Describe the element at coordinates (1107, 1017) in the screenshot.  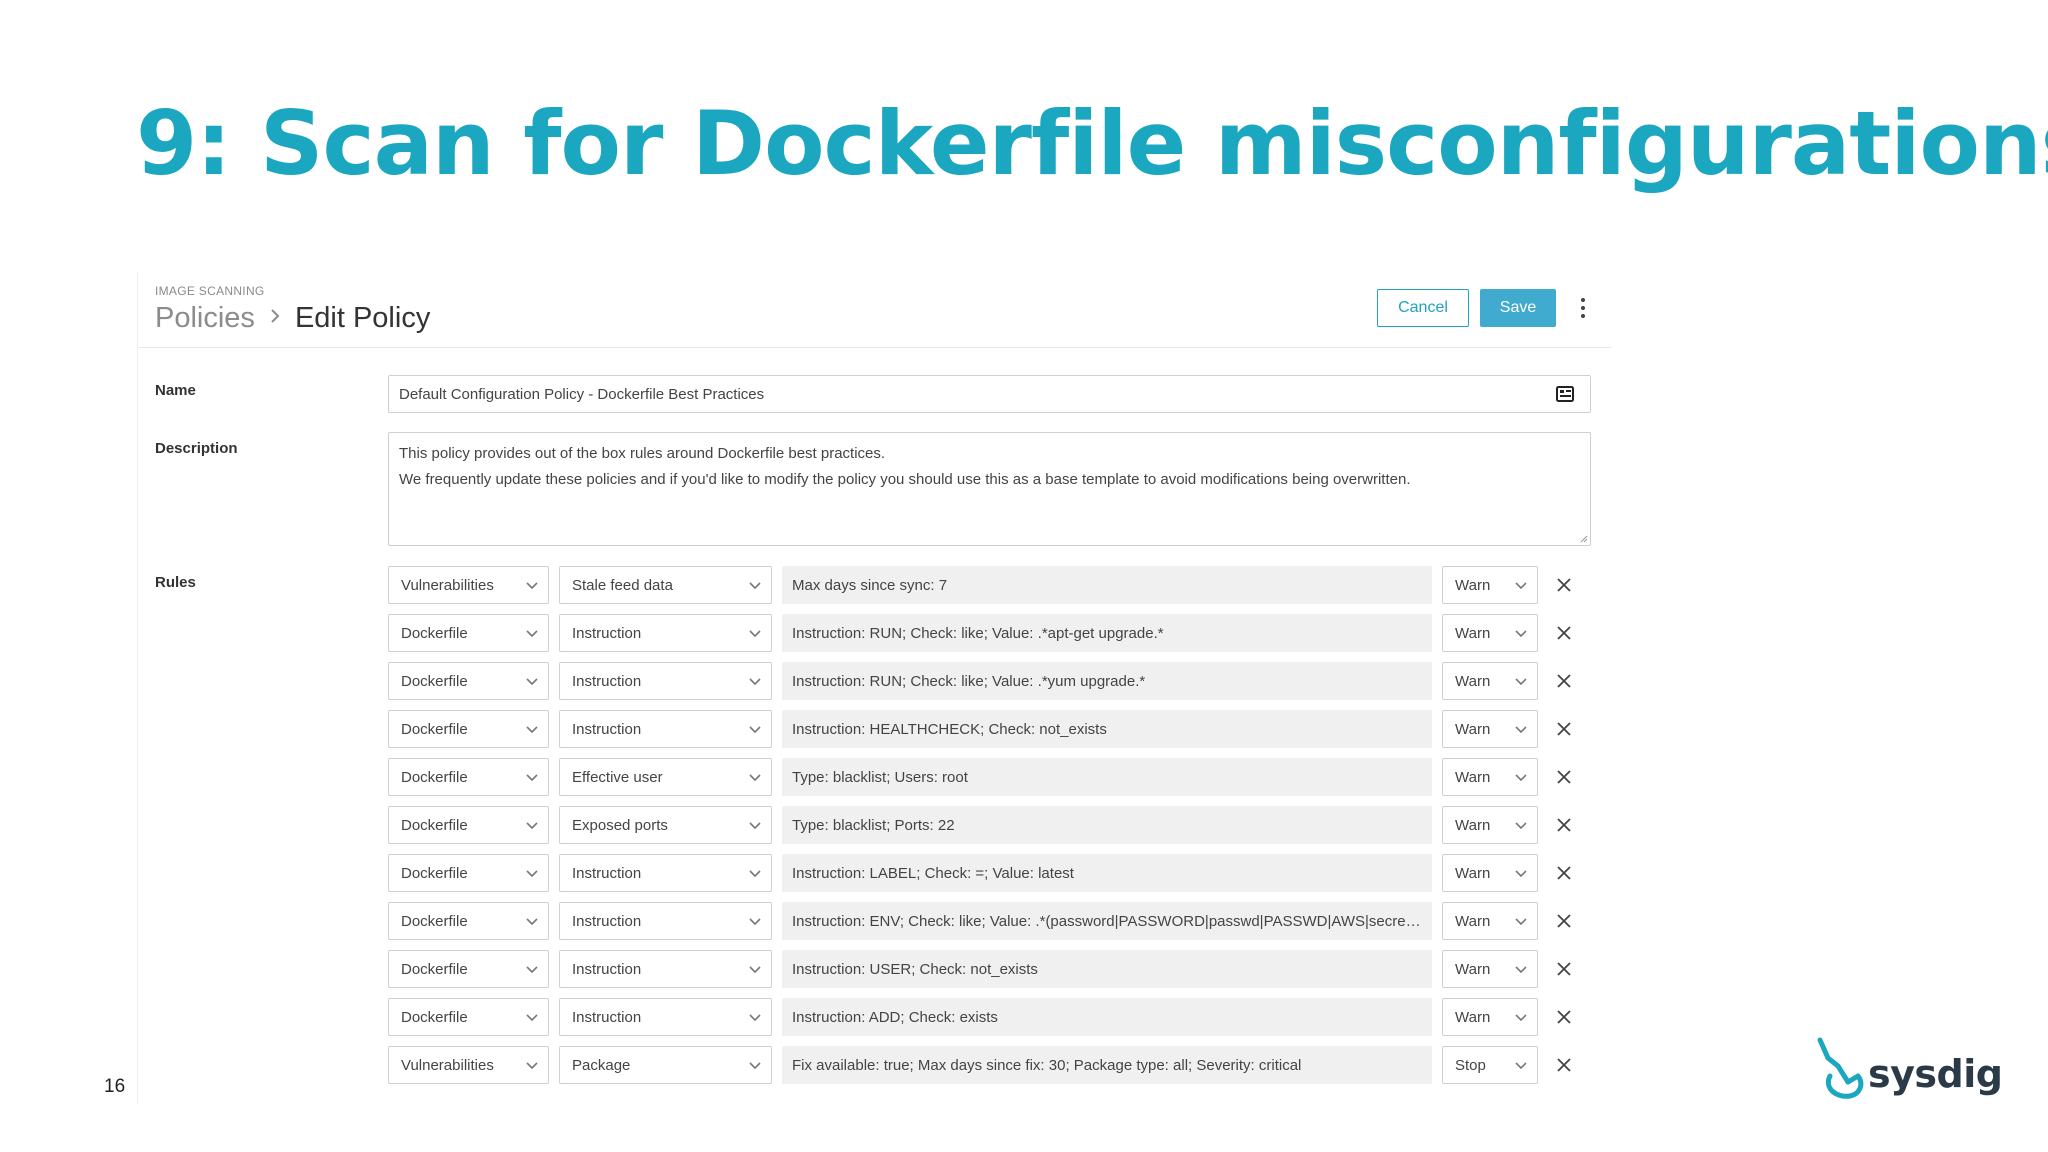
I see `rule-parameters-field: Instruction: ADD; Check: exists` at that location.